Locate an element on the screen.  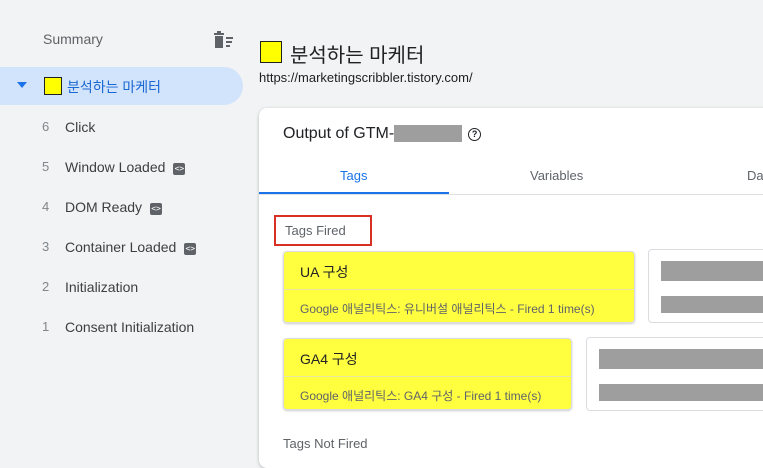
event-number: 1 is located at coordinates (46, 326).